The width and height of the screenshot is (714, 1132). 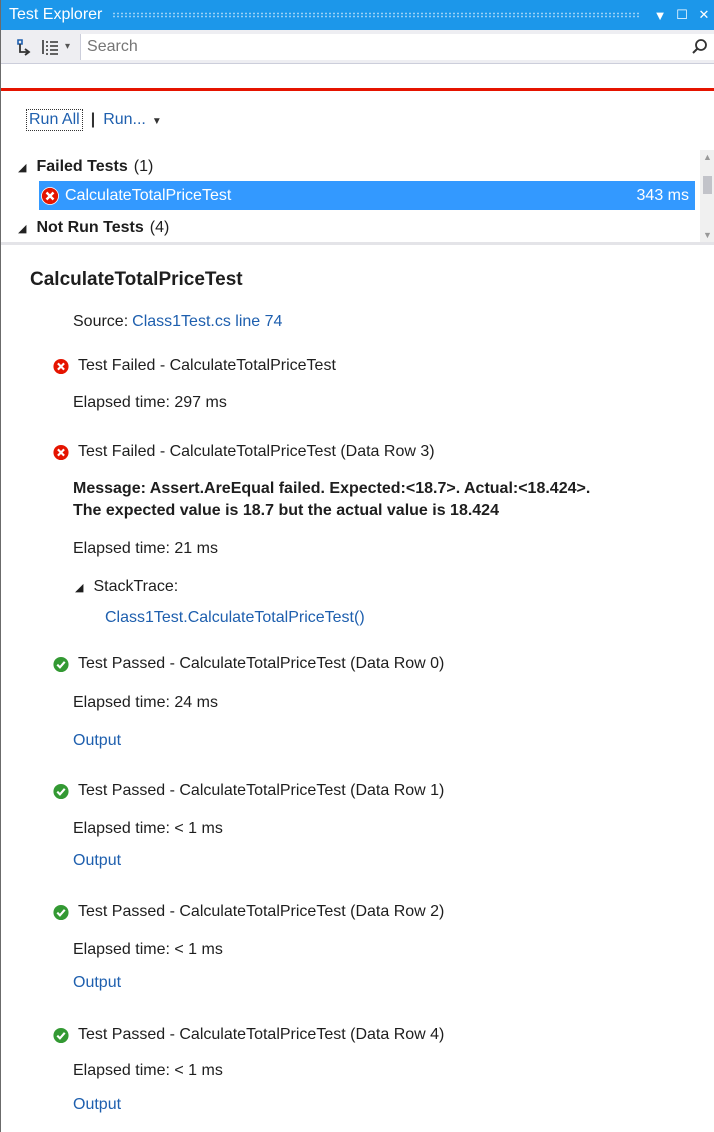 I want to click on window-dropdown-icon: ▼, so click(x=660, y=15).